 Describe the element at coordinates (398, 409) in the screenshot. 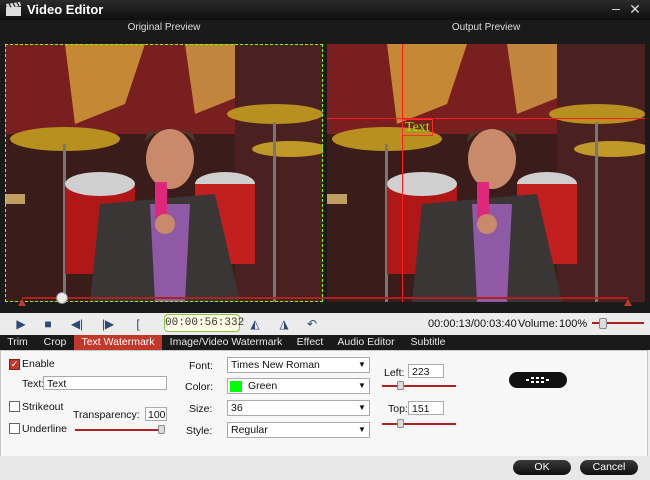

I see `top-label: Top:` at that location.